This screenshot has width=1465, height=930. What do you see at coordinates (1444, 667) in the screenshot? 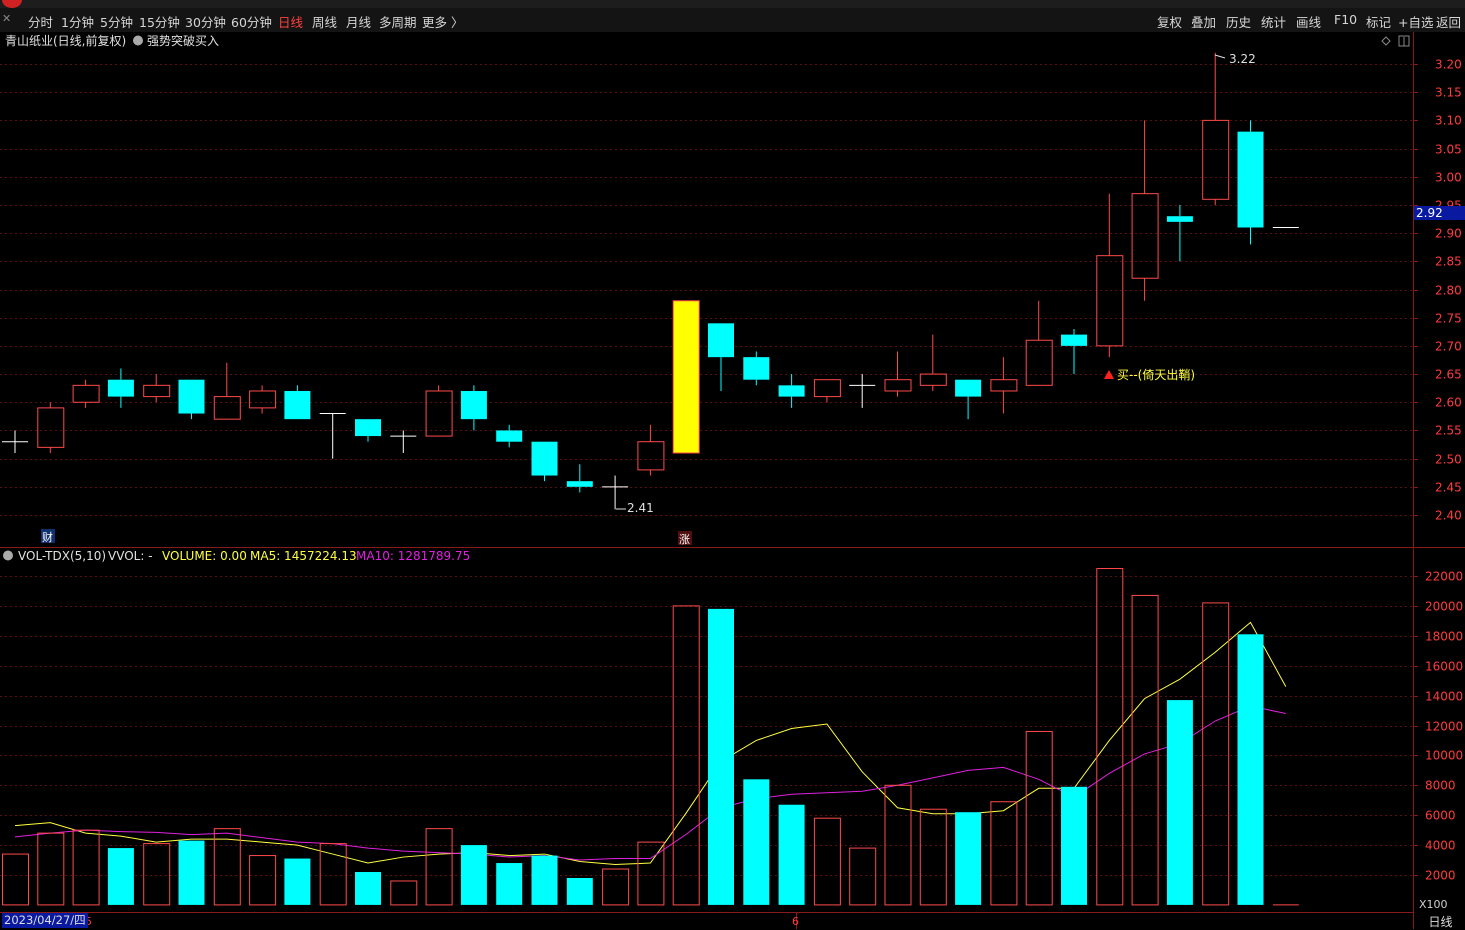
I see `volume-tick-label: 16000` at bounding box center [1444, 667].